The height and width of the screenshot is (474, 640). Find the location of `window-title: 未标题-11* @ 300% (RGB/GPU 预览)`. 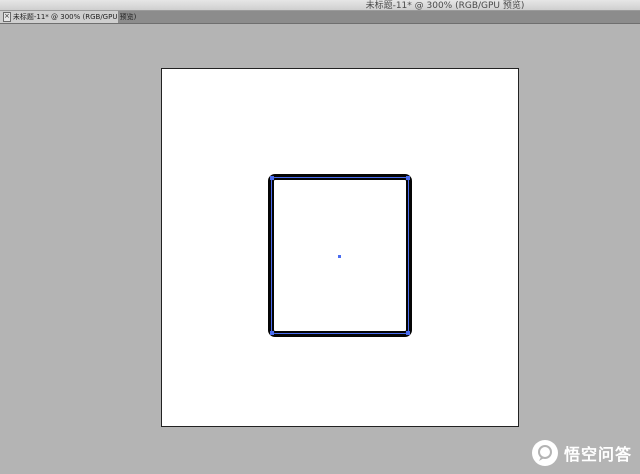

window-title: 未标题-11* @ 300% (RGB/GPU 预览) is located at coordinates (445, 6).